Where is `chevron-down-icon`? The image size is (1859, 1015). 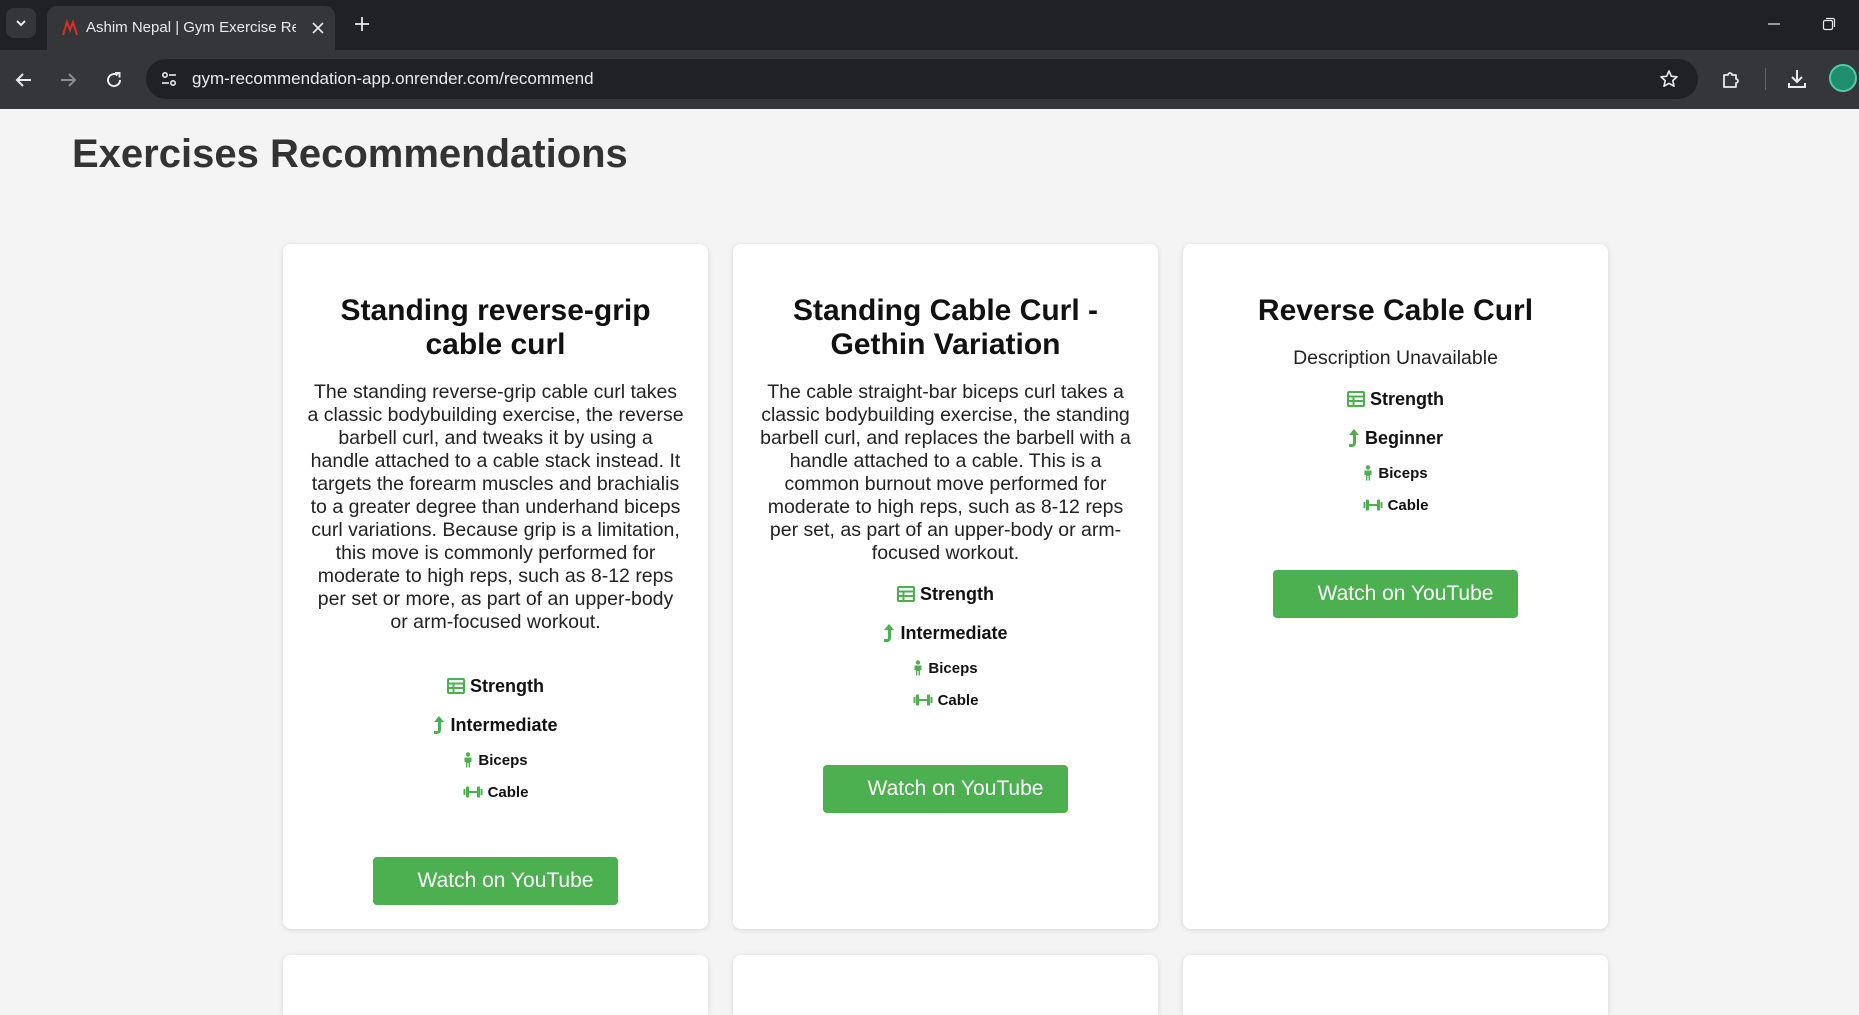 chevron-down-icon is located at coordinates (21, 23).